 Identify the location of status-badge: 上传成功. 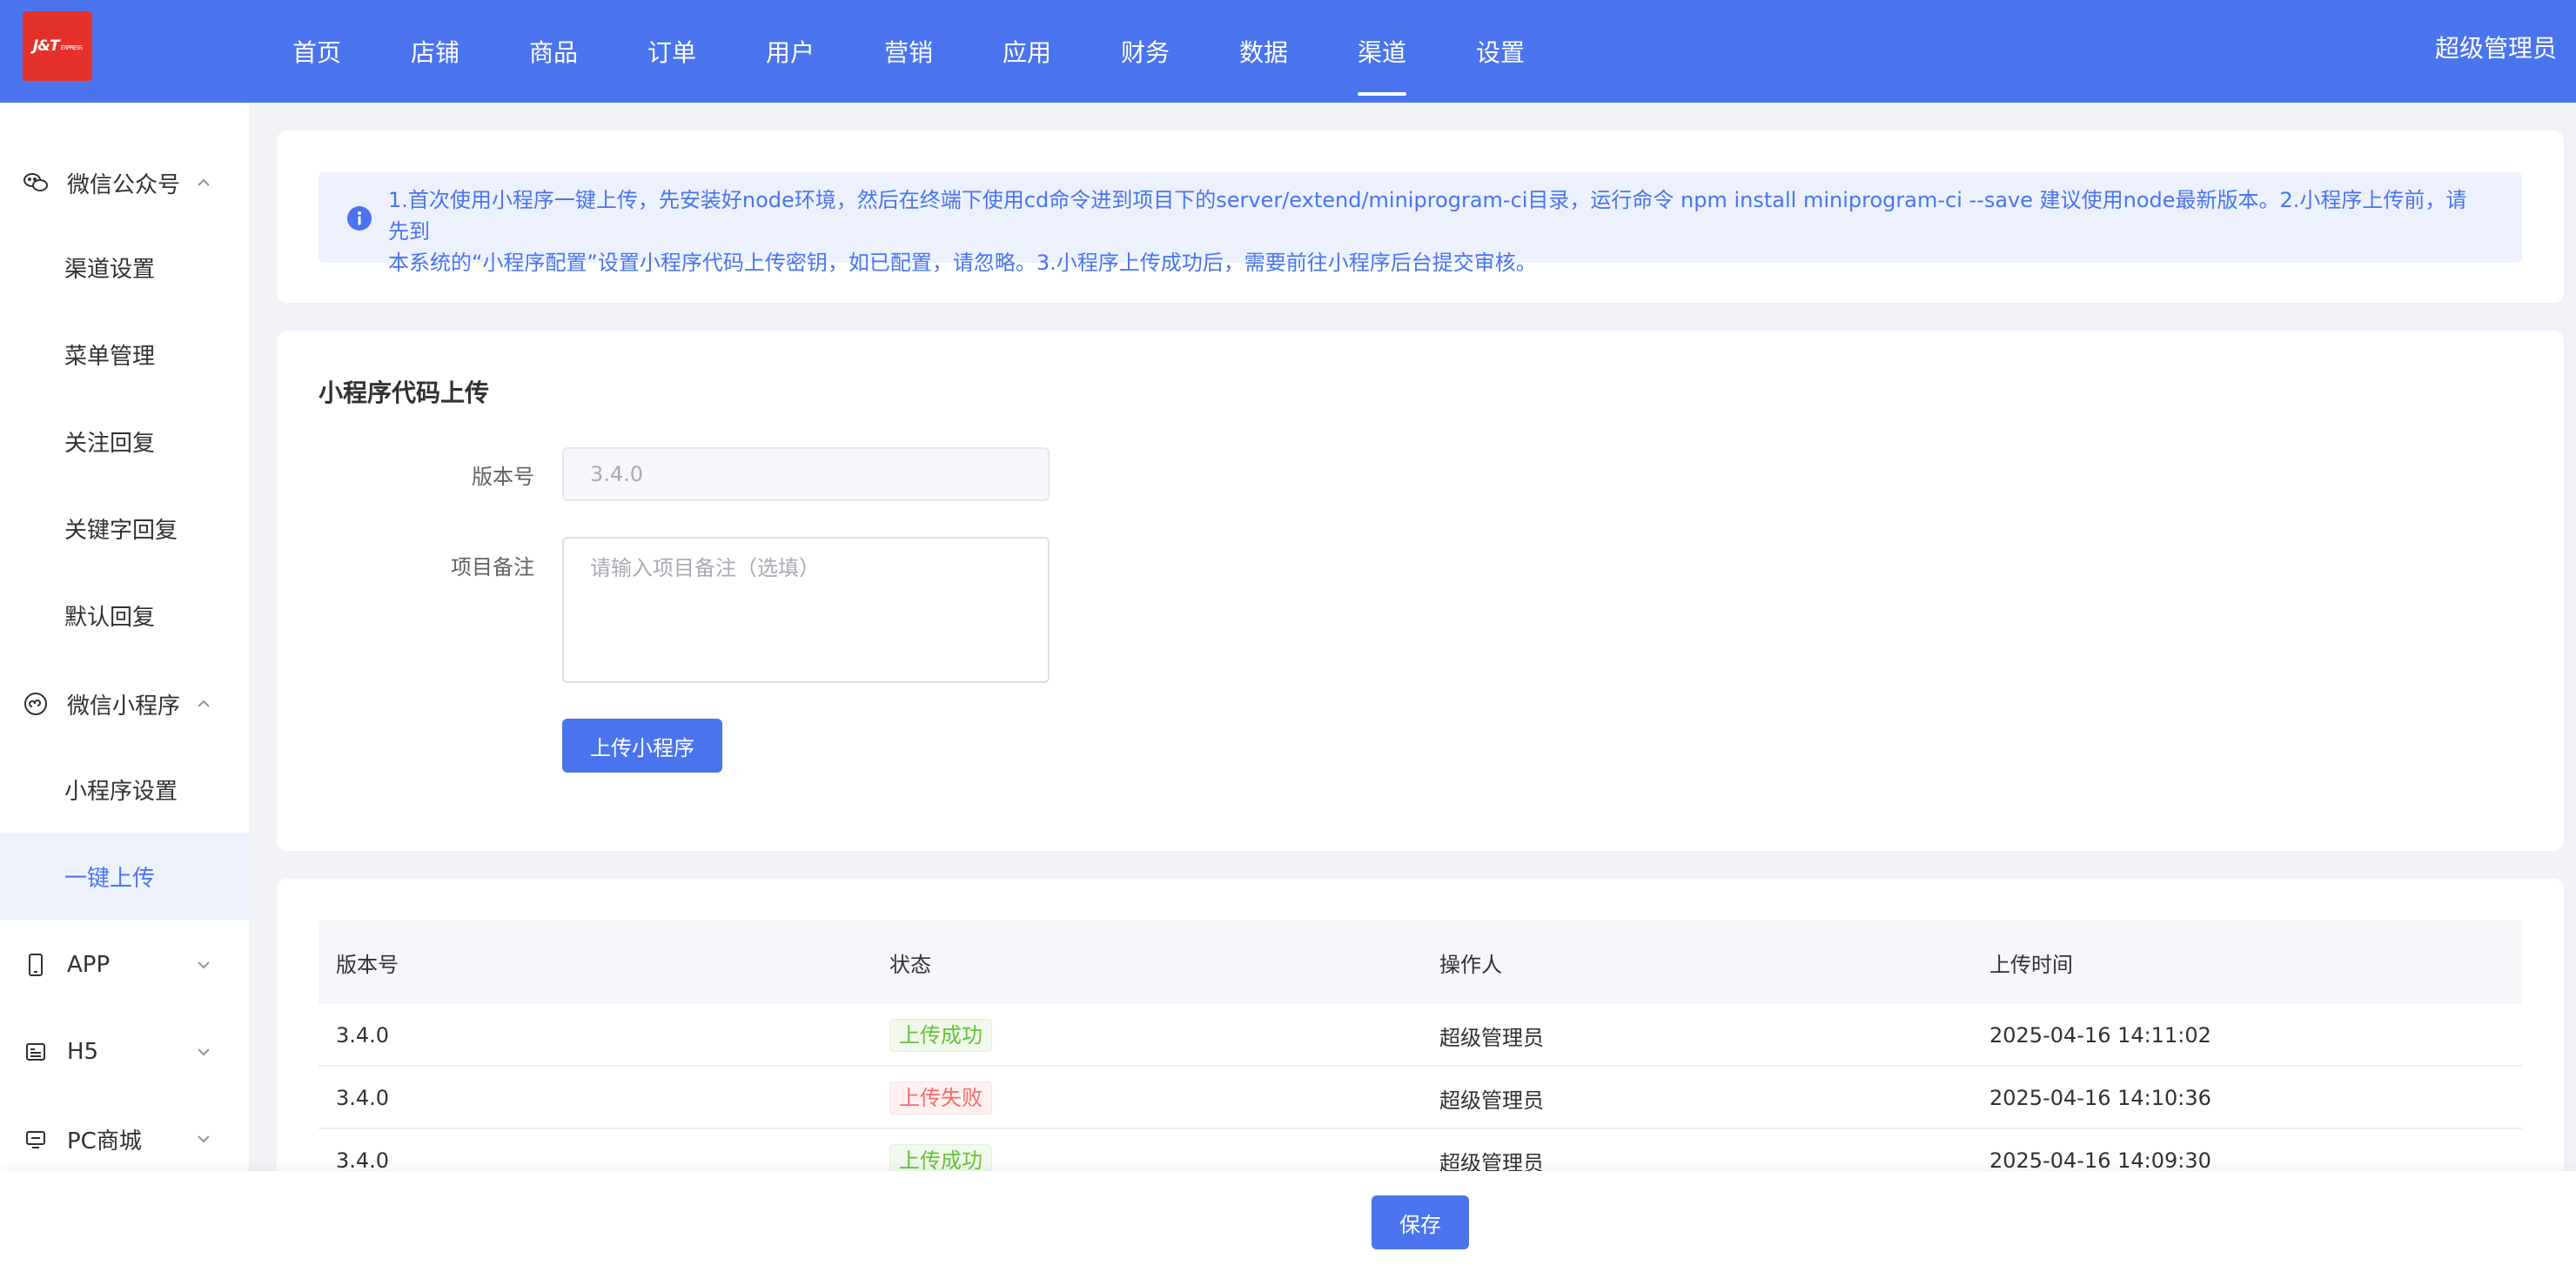
(940, 1035).